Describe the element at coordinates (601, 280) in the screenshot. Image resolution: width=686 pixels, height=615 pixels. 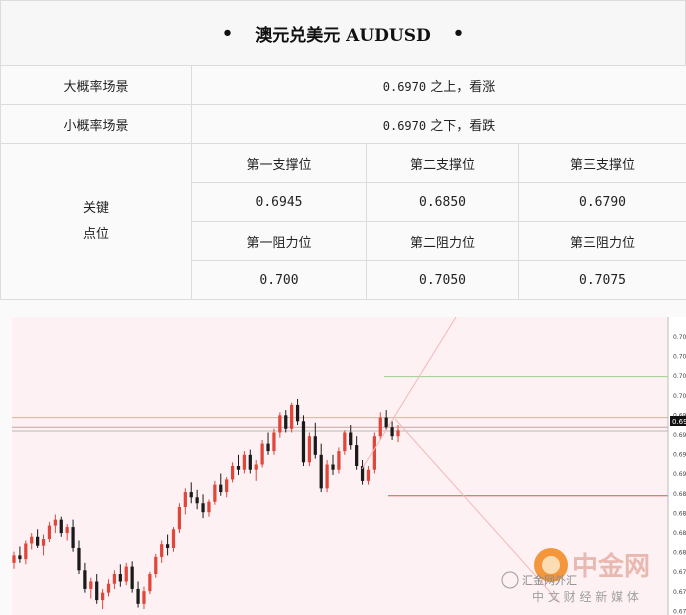
I see `resistance-value: 0.7075` at that location.